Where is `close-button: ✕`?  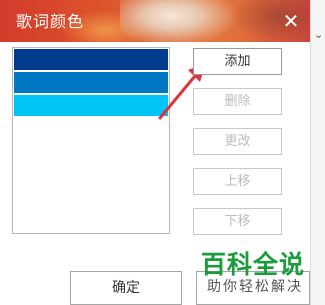
close-button: ✕ is located at coordinates (291, 21).